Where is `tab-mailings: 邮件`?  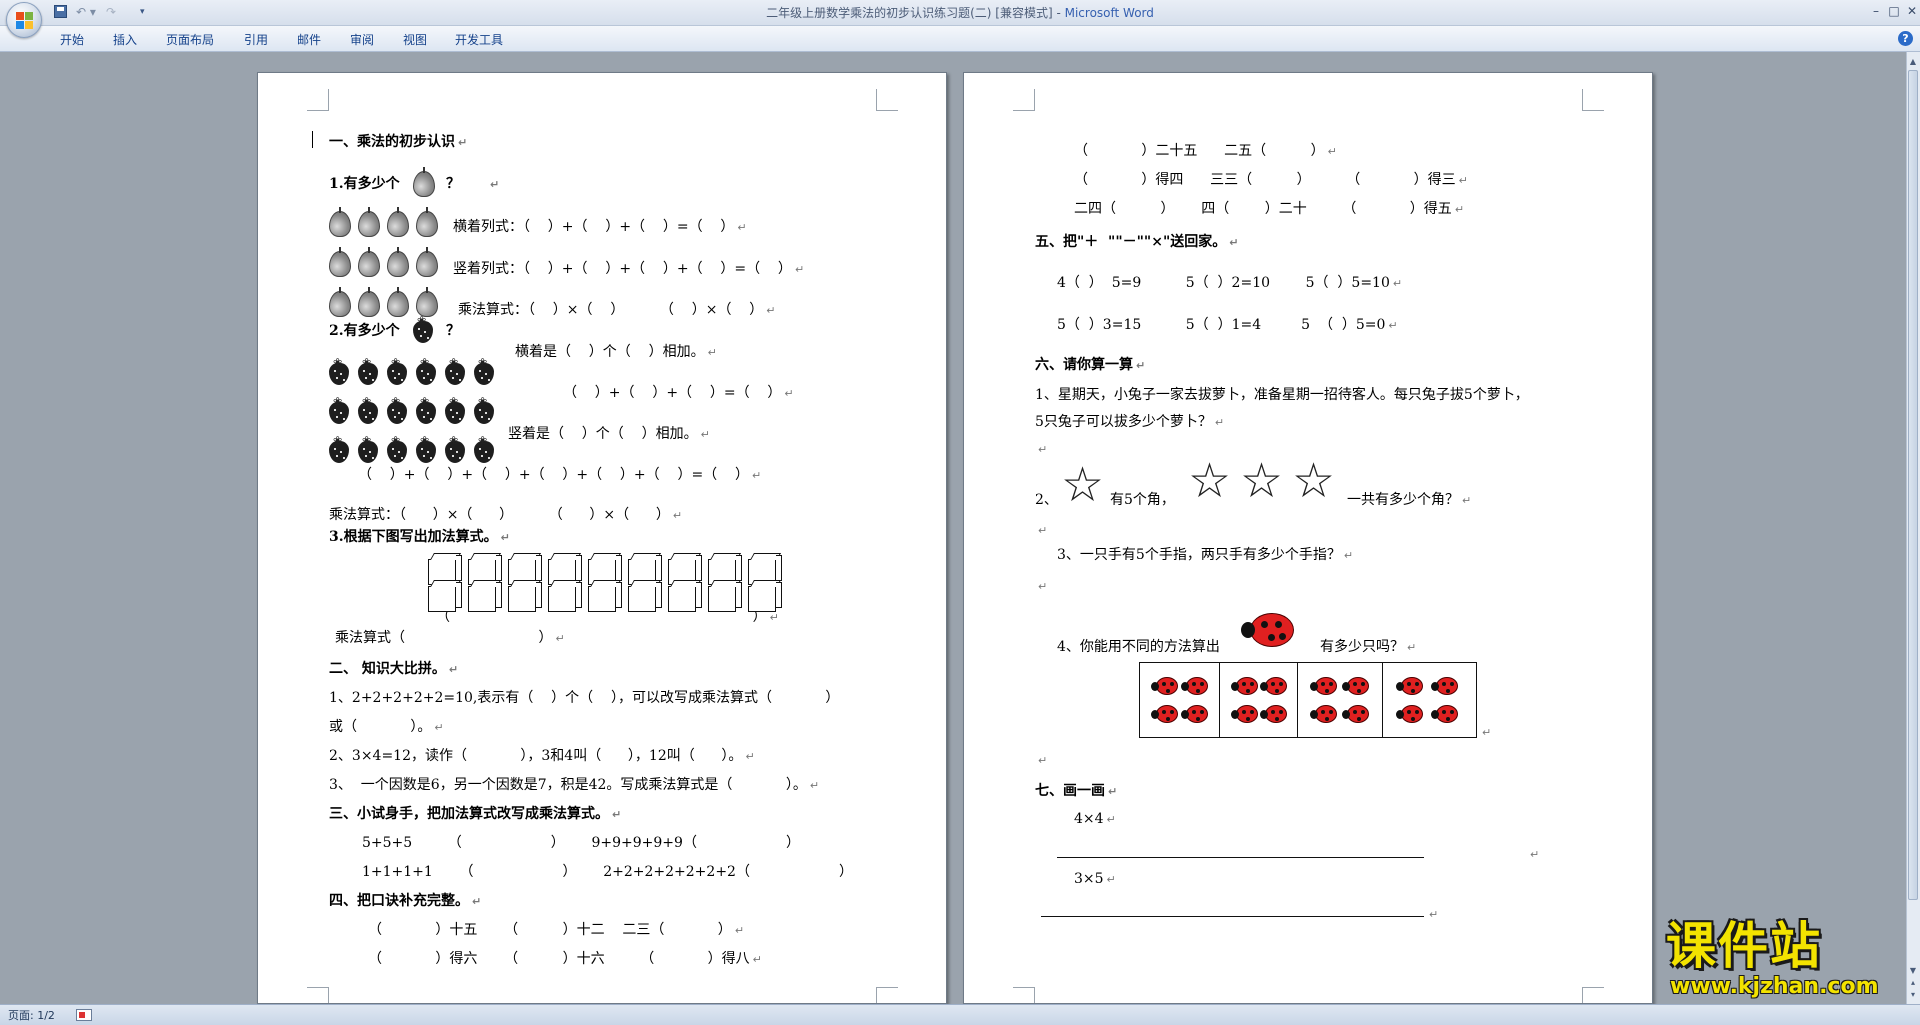 tab-mailings: 邮件 is located at coordinates (309, 40).